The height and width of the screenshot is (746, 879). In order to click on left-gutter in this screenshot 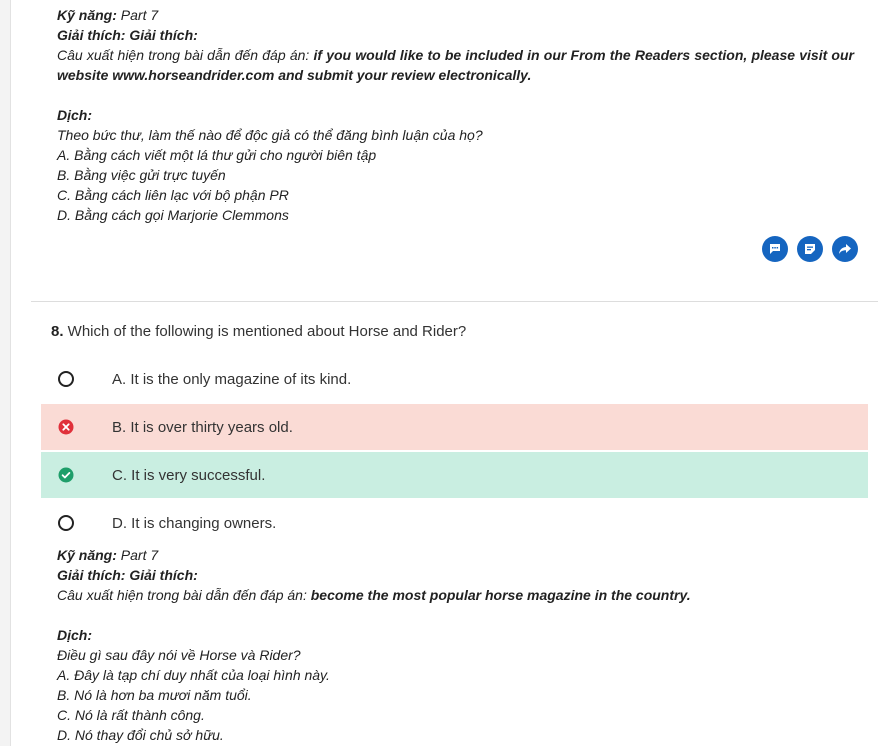, I will do `click(5, 373)`.